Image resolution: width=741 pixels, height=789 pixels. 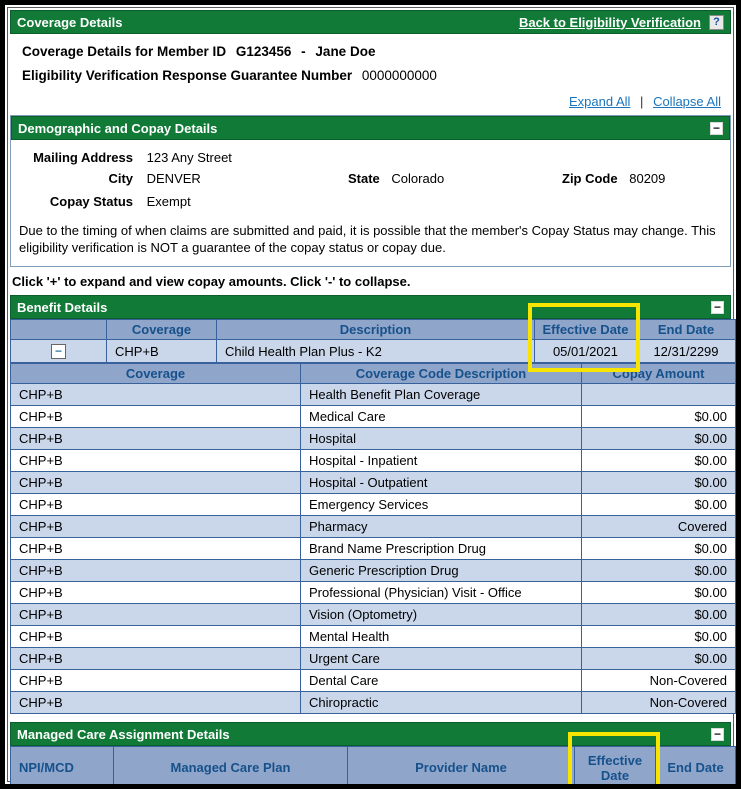 I want to click on table-row: CHP+B Health Benefit Plan Coverage, so click(x=373, y=395).